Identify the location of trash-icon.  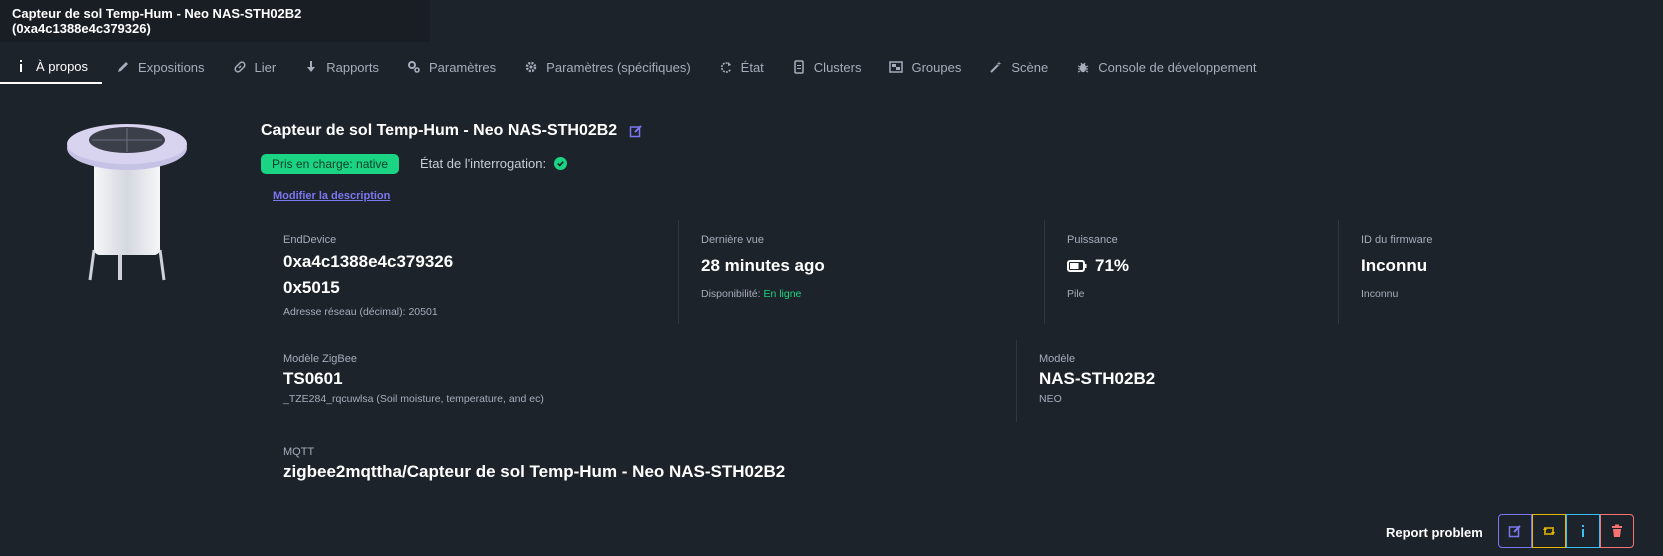
(1617, 530).